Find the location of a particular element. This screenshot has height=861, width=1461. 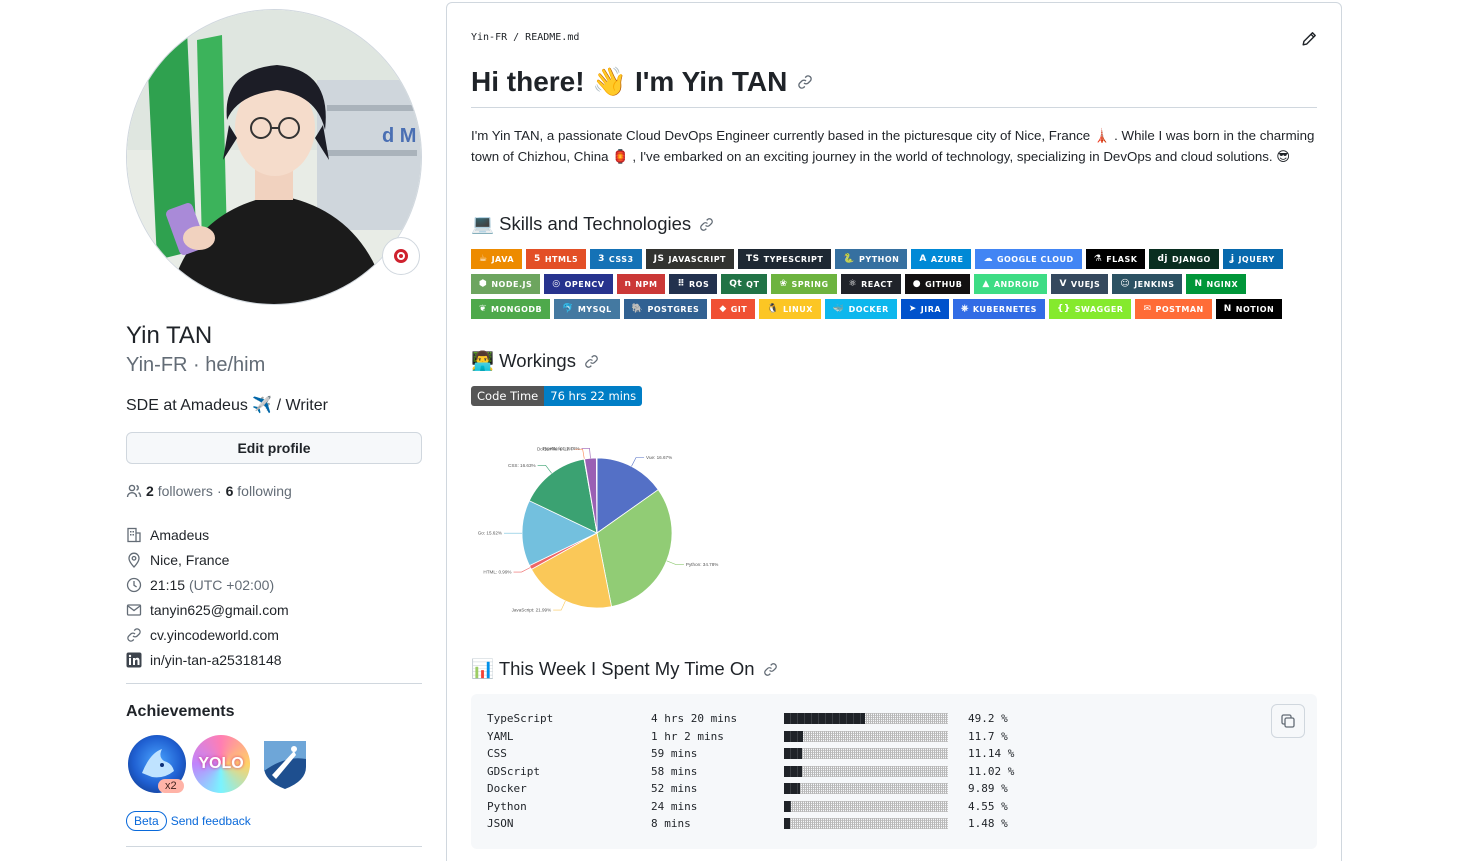

shield-postman: ✉ POSTMAN is located at coordinates (1173, 309).